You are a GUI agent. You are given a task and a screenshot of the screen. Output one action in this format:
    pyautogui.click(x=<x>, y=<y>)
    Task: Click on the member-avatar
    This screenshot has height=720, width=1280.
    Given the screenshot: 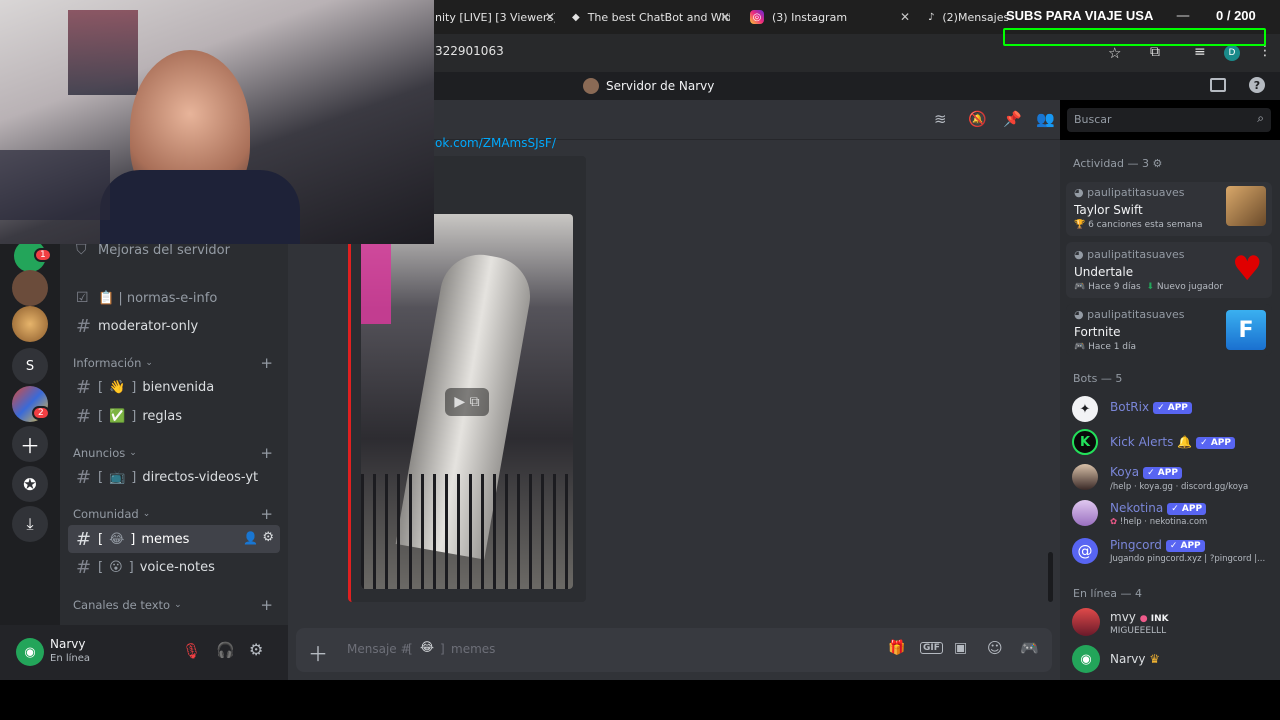 What is the action you would take?
    pyautogui.click(x=1086, y=622)
    